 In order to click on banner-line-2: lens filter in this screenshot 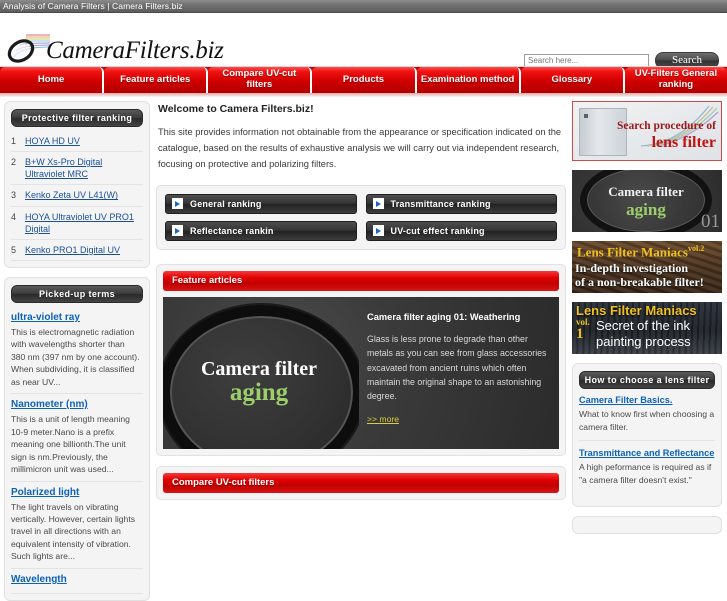, I will do `click(683, 142)`.